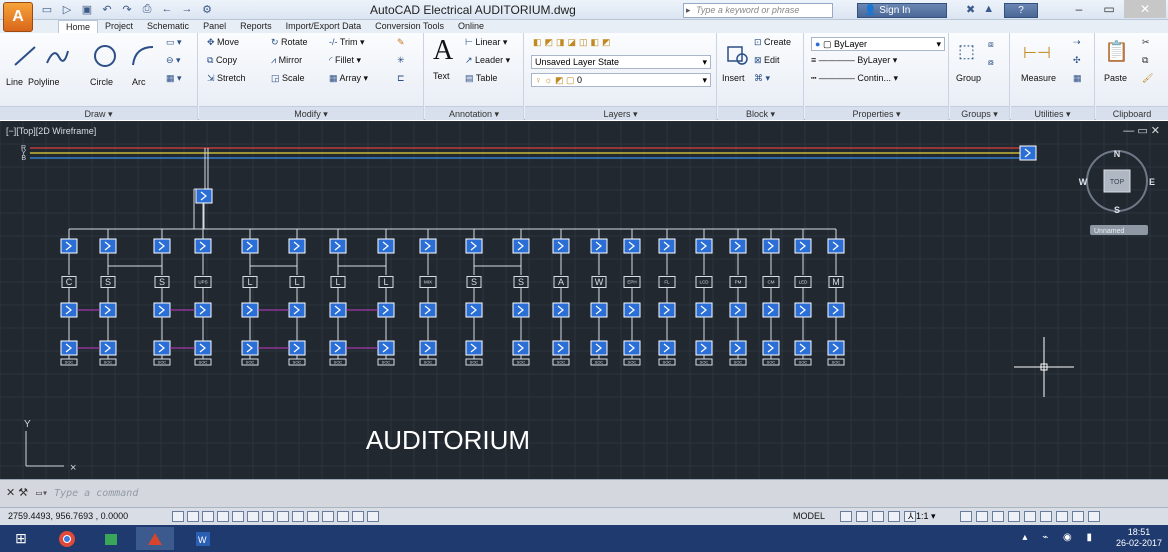 The width and height of the screenshot is (1168, 552). I want to click on color-select: ● ▢ ByLayer ▾, so click(878, 44).